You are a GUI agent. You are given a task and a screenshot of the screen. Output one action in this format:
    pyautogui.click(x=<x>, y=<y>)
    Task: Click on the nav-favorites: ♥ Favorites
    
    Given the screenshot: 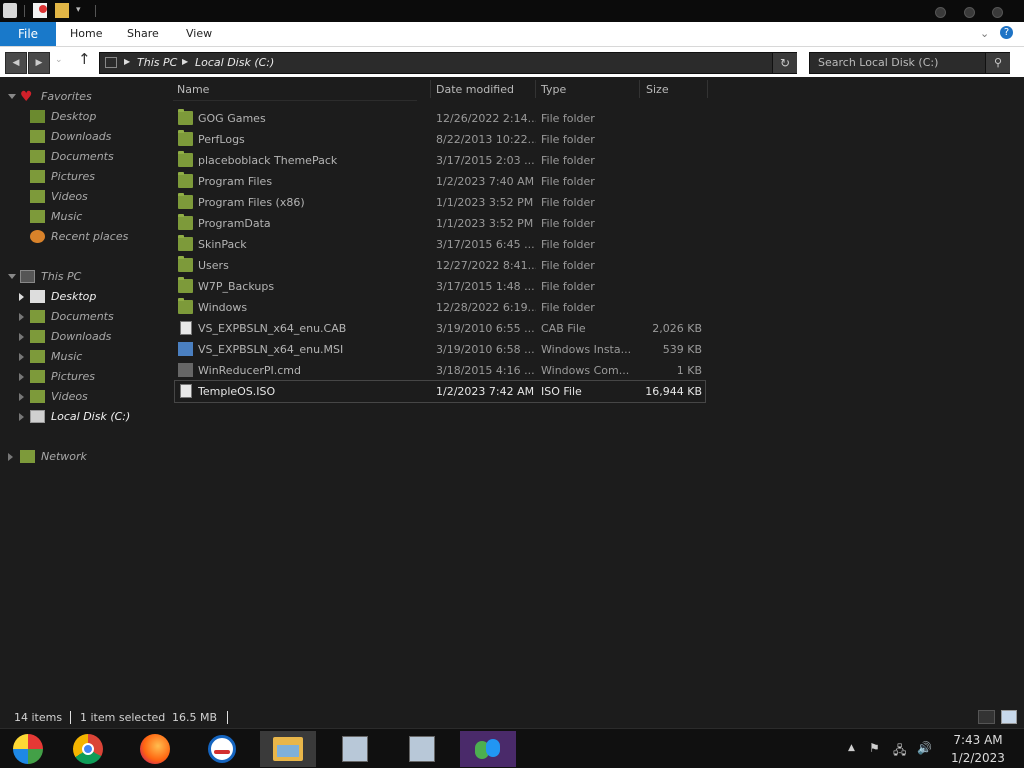 What is the action you would take?
    pyautogui.click(x=80, y=97)
    